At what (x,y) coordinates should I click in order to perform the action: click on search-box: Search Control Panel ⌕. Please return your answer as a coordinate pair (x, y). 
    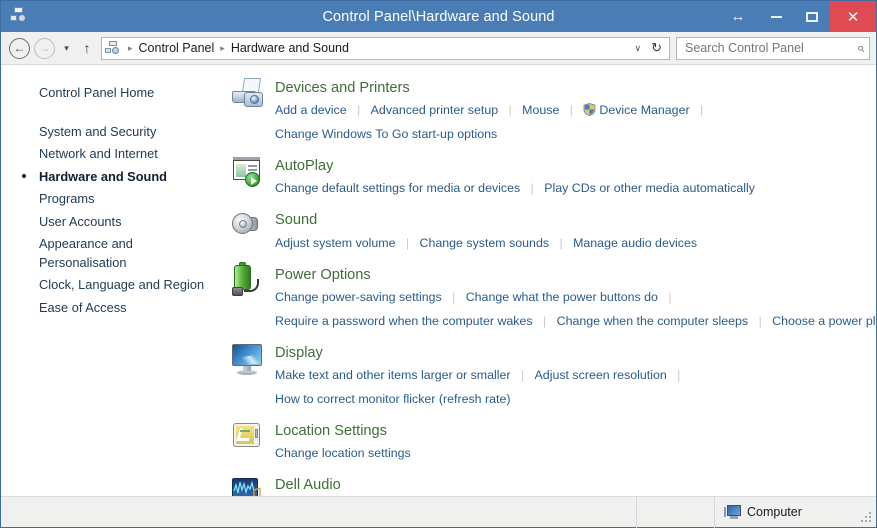
    Looking at the image, I should click on (773, 48).